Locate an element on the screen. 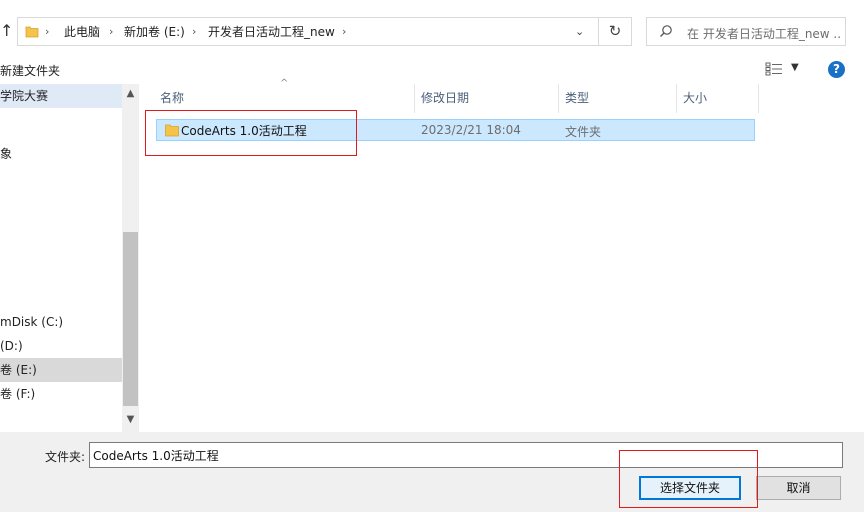 Image resolution: width=864 pixels, height=512 pixels. breadcrumb-current-folder: 开发者日活动工程_new is located at coordinates (271, 32).